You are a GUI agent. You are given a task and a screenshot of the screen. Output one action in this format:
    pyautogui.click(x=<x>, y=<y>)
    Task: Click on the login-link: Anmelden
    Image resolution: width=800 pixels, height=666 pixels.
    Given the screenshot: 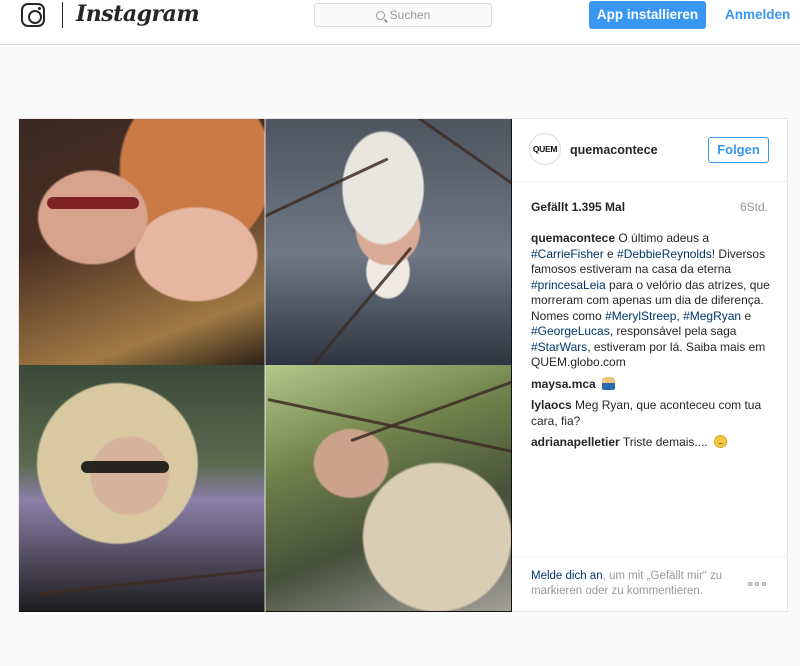 What is the action you would take?
    pyautogui.click(x=757, y=14)
    